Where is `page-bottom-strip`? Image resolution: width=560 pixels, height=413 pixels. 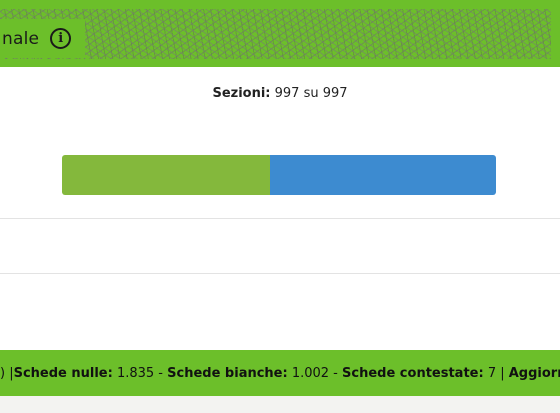
page-bottom-strip is located at coordinates (280, 404).